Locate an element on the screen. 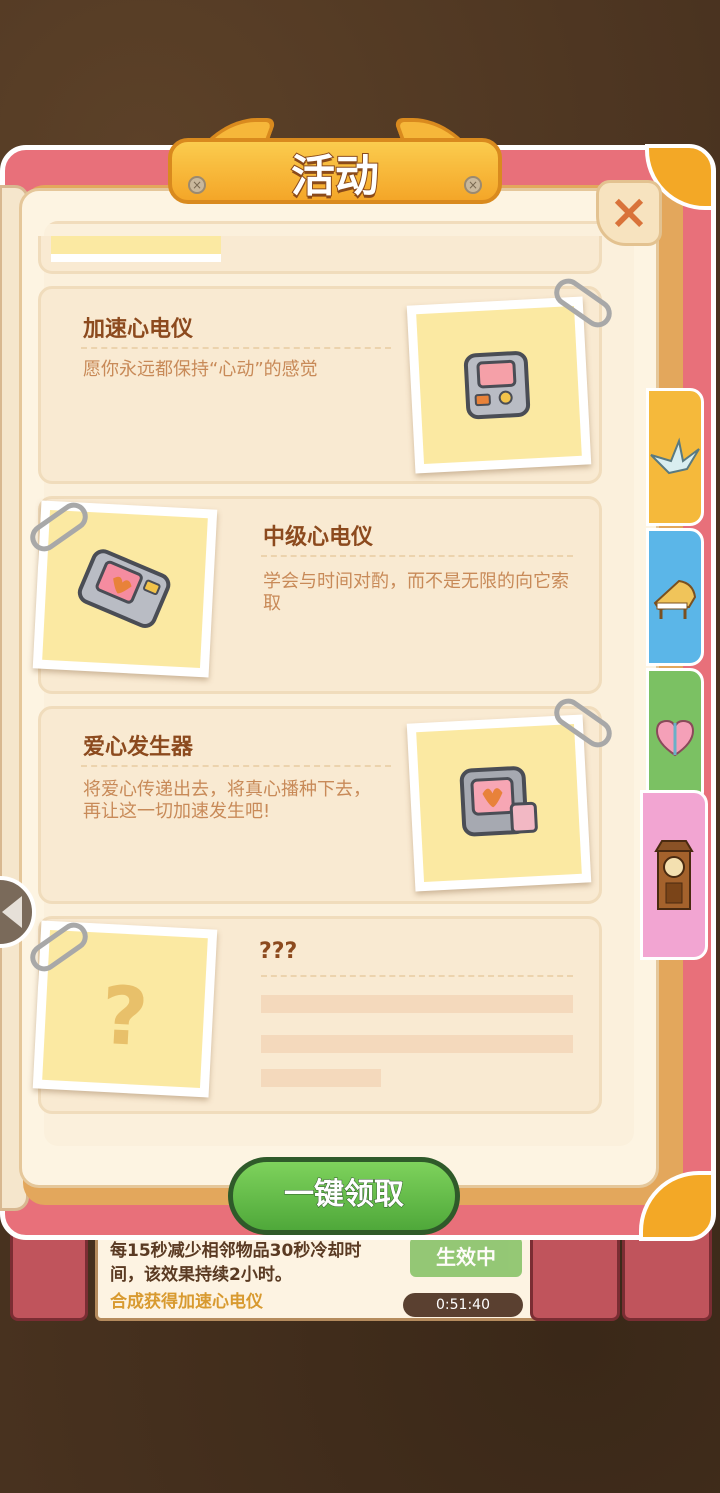 The image size is (720, 1493). item-card: 爱心发生器 将爱心传递出去，将真心播种下去，再让这一切加速发生吧! is located at coordinates (328, 798).